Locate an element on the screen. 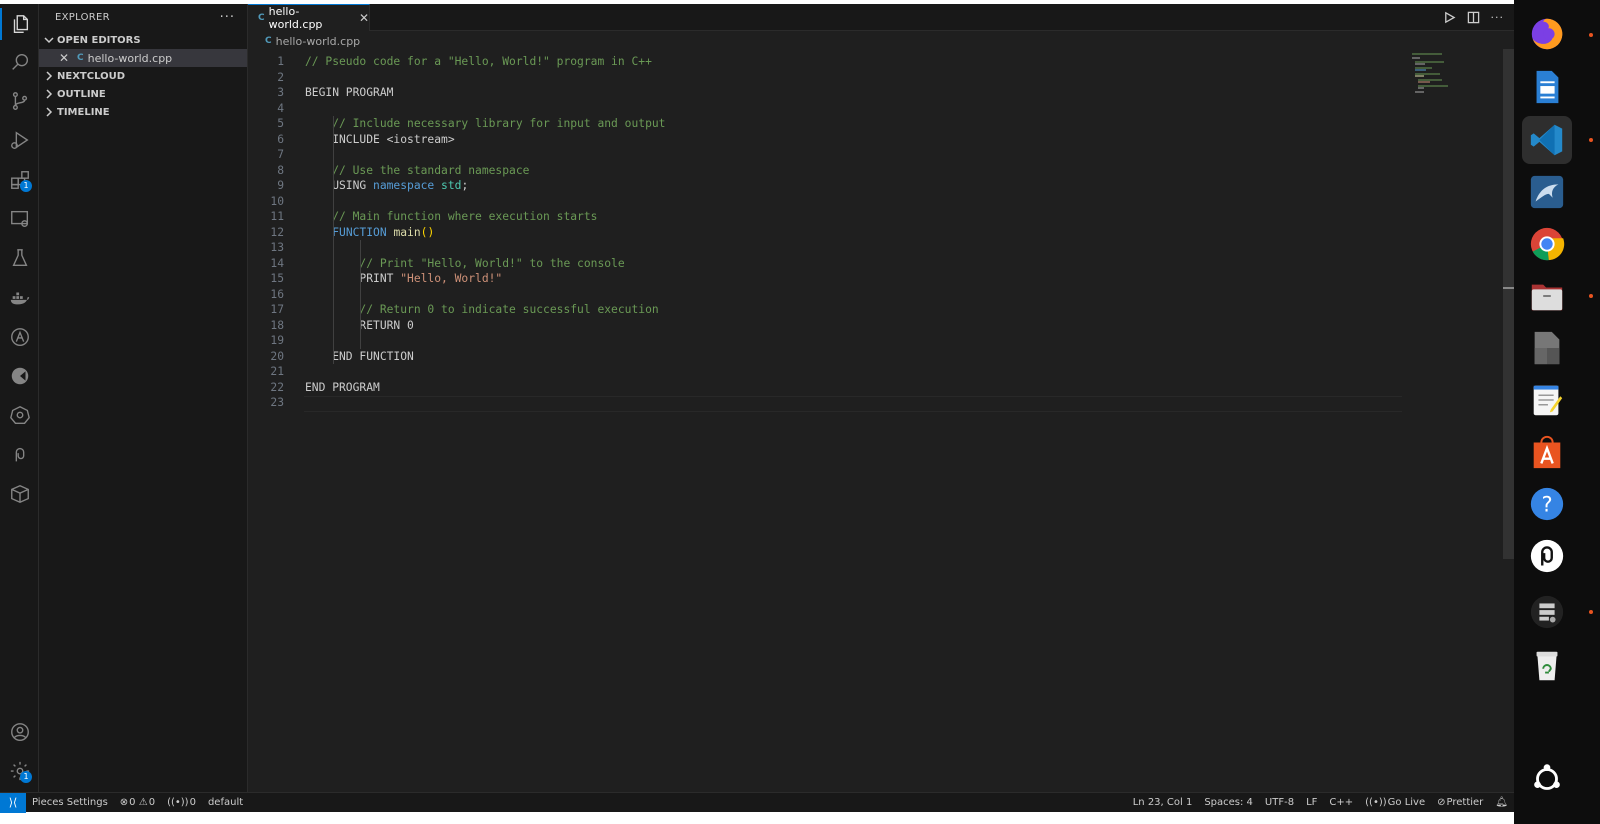  code-line: 8 // Use the standard namespace is located at coordinates (826, 171).